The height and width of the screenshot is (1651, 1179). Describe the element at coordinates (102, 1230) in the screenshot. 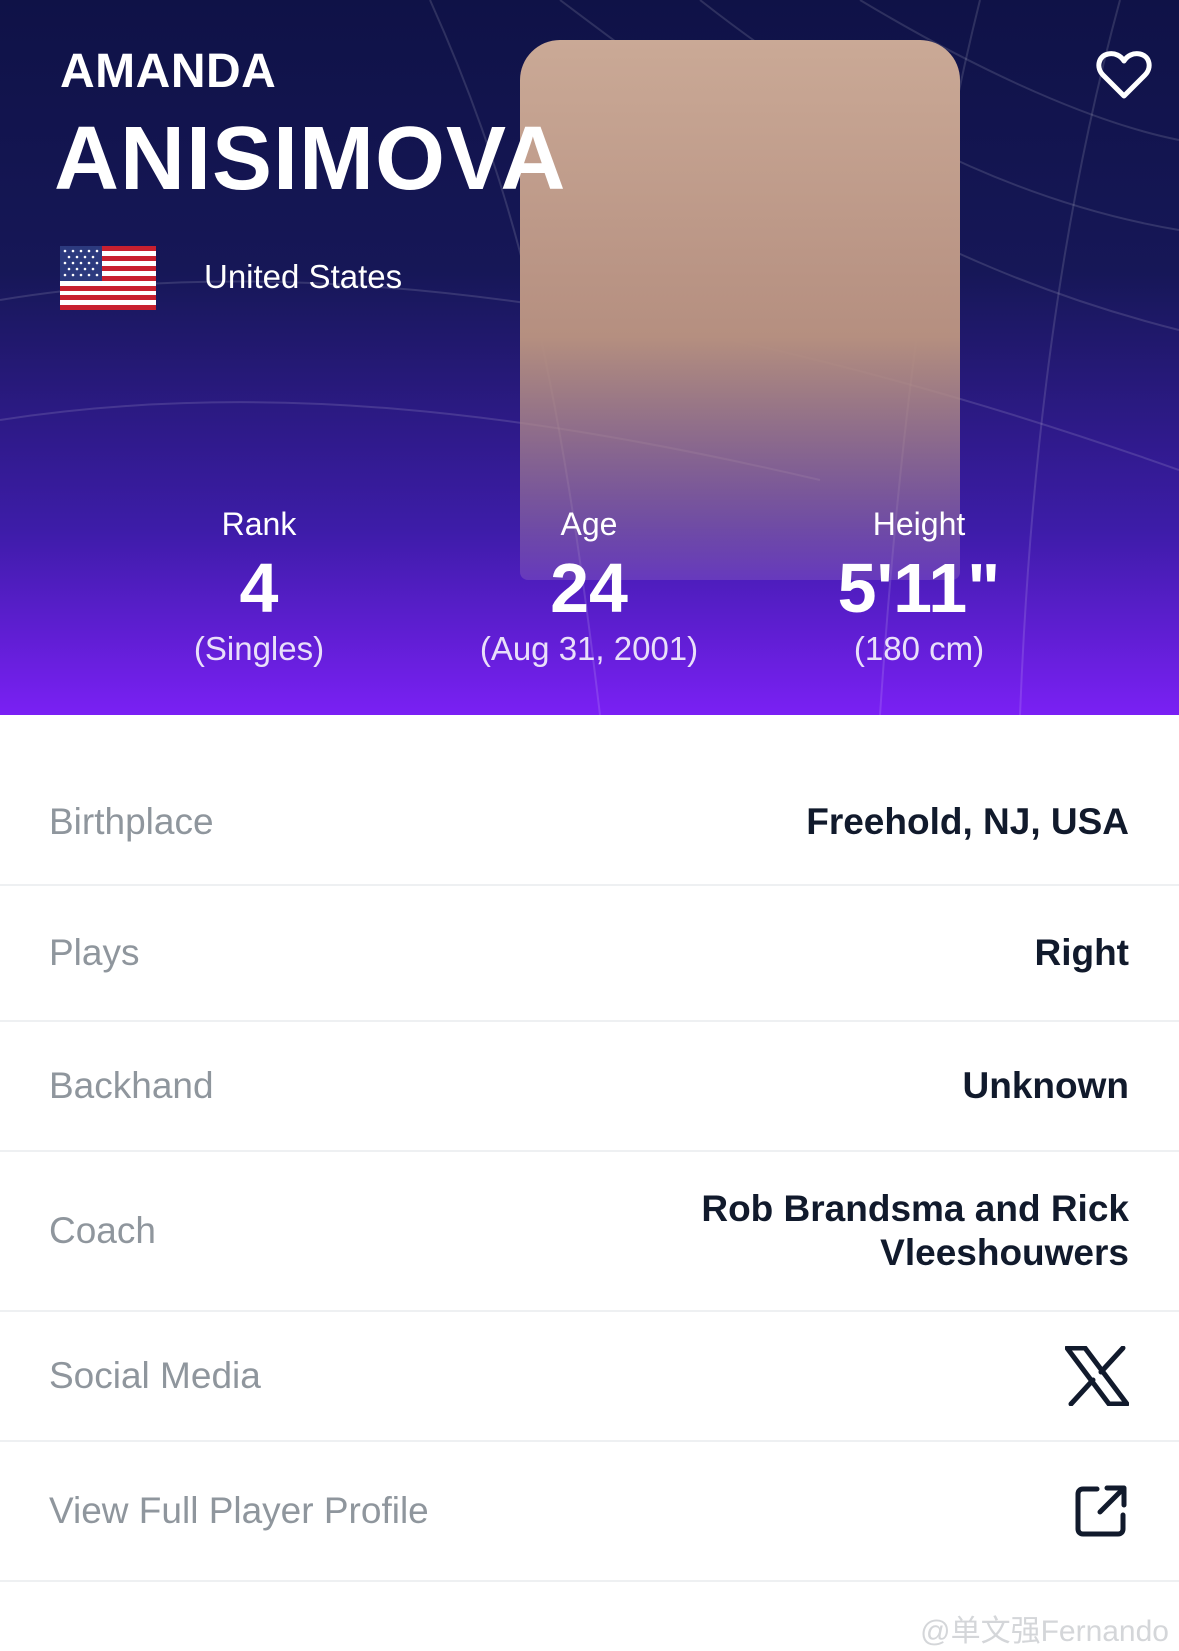

I see `coach-label: Coach` at that location.